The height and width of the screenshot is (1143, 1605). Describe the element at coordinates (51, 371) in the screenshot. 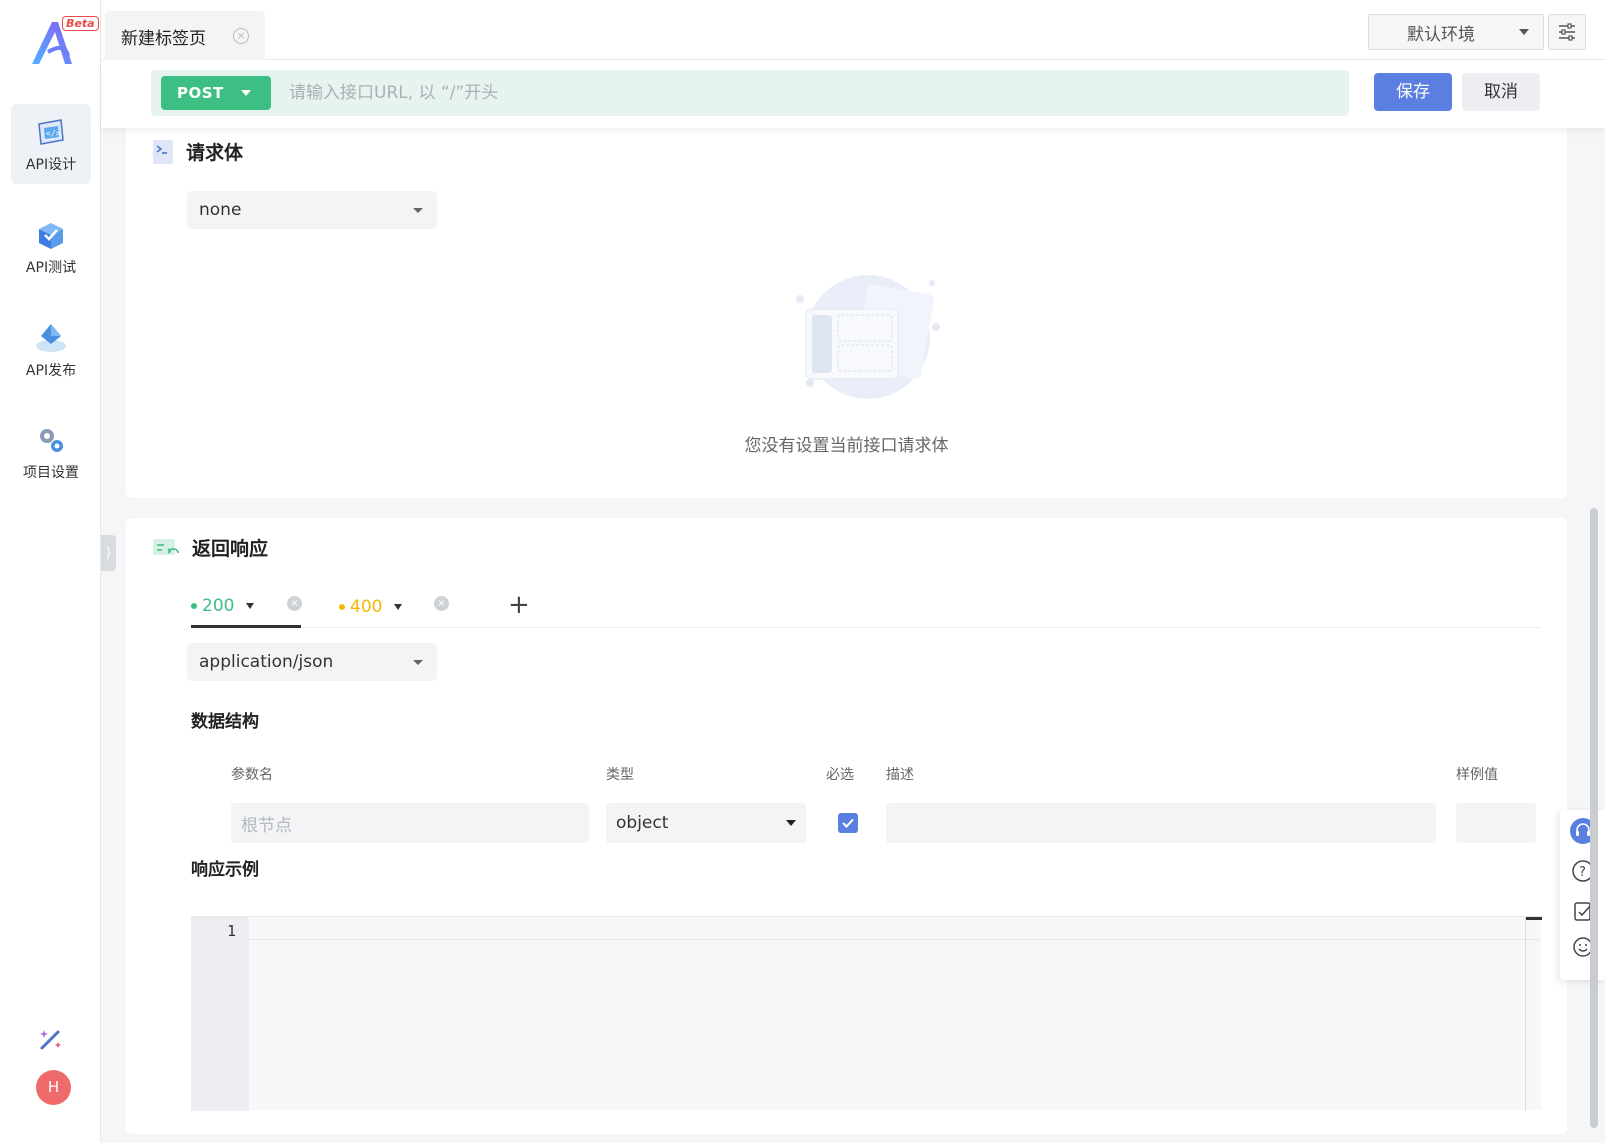

I see `sidebar-item-label: API发布` at that location.